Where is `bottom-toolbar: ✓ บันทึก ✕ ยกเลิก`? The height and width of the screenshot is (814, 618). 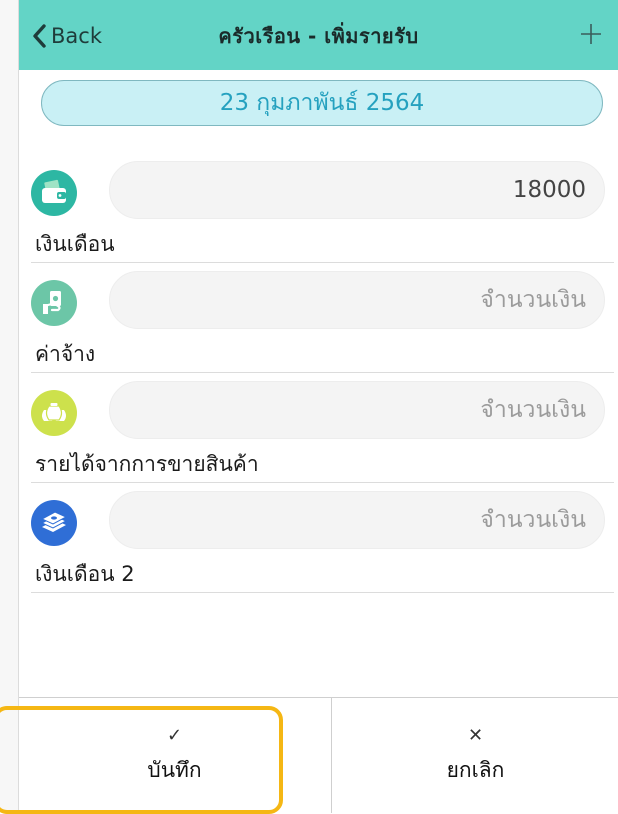
bottom-toolbar: ✓ บันทึก ✕ ยกเลิก is located at coordinates (318, 755).